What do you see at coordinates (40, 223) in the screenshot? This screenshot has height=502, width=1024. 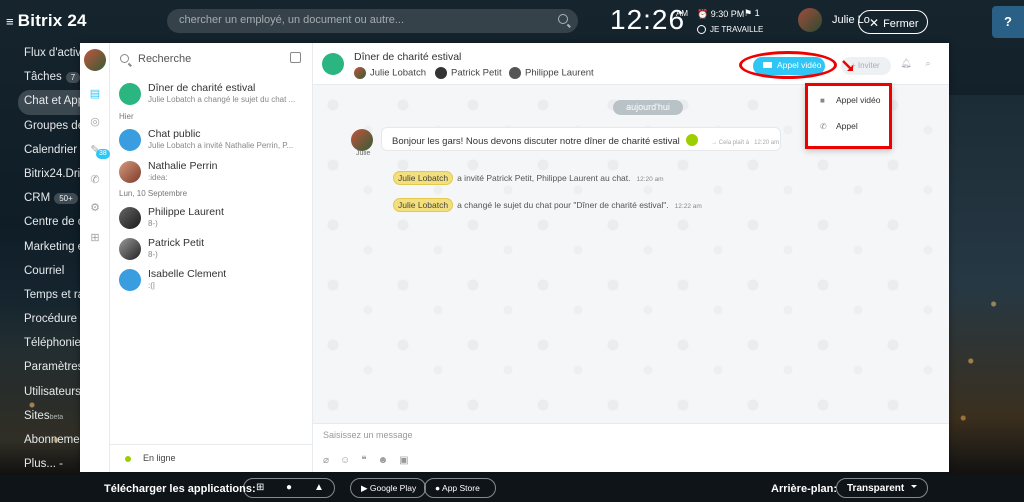 I see `menu-item: Centre de c` at bounding box center [40, 223].